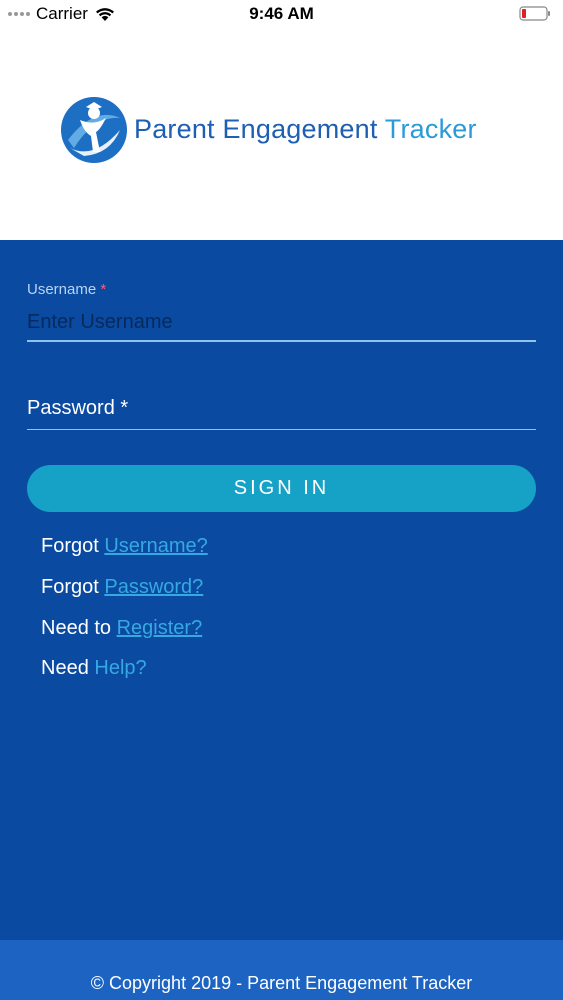 The width and height of the screenshot is (563, 1000). What do you see at coordinates (153, 587) in the screenshot?
I see `forgot-password-link: Password?` at bounding box center [153, 587].